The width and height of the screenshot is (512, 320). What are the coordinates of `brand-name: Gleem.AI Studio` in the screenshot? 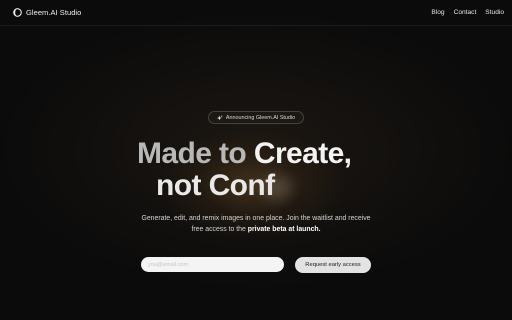 It's located at (54, 12).